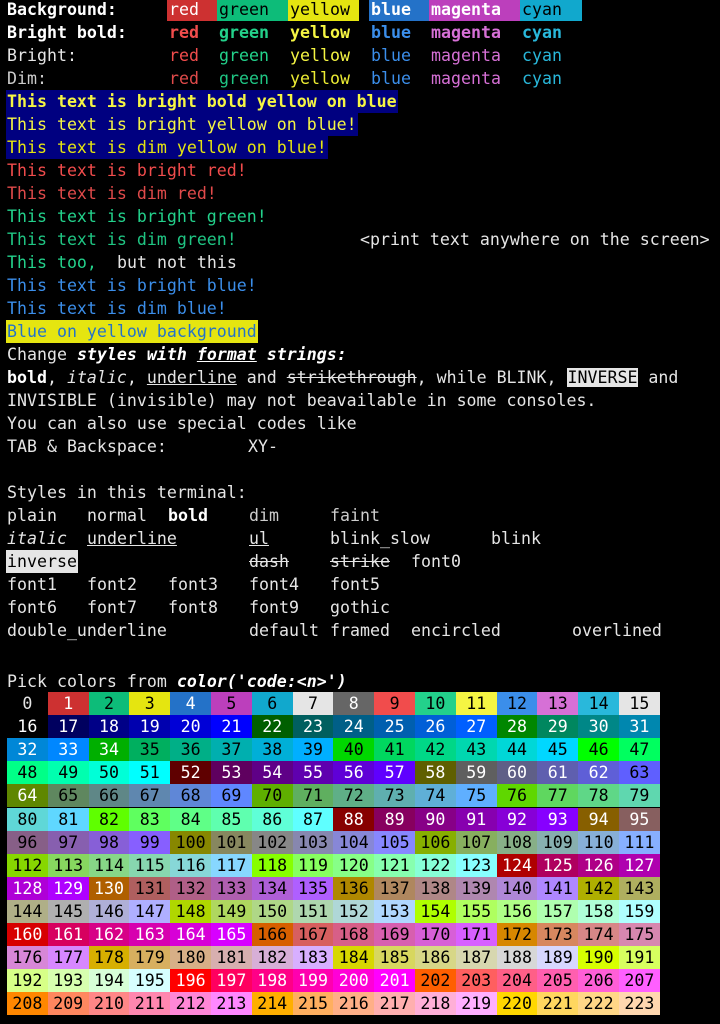 The width and height of the screenshot is (720, 1024). What do you see at coordinates (602, 377) in the screenshot?
I see `inverse-sample: INVERSE` at bounding box center [602, 377].